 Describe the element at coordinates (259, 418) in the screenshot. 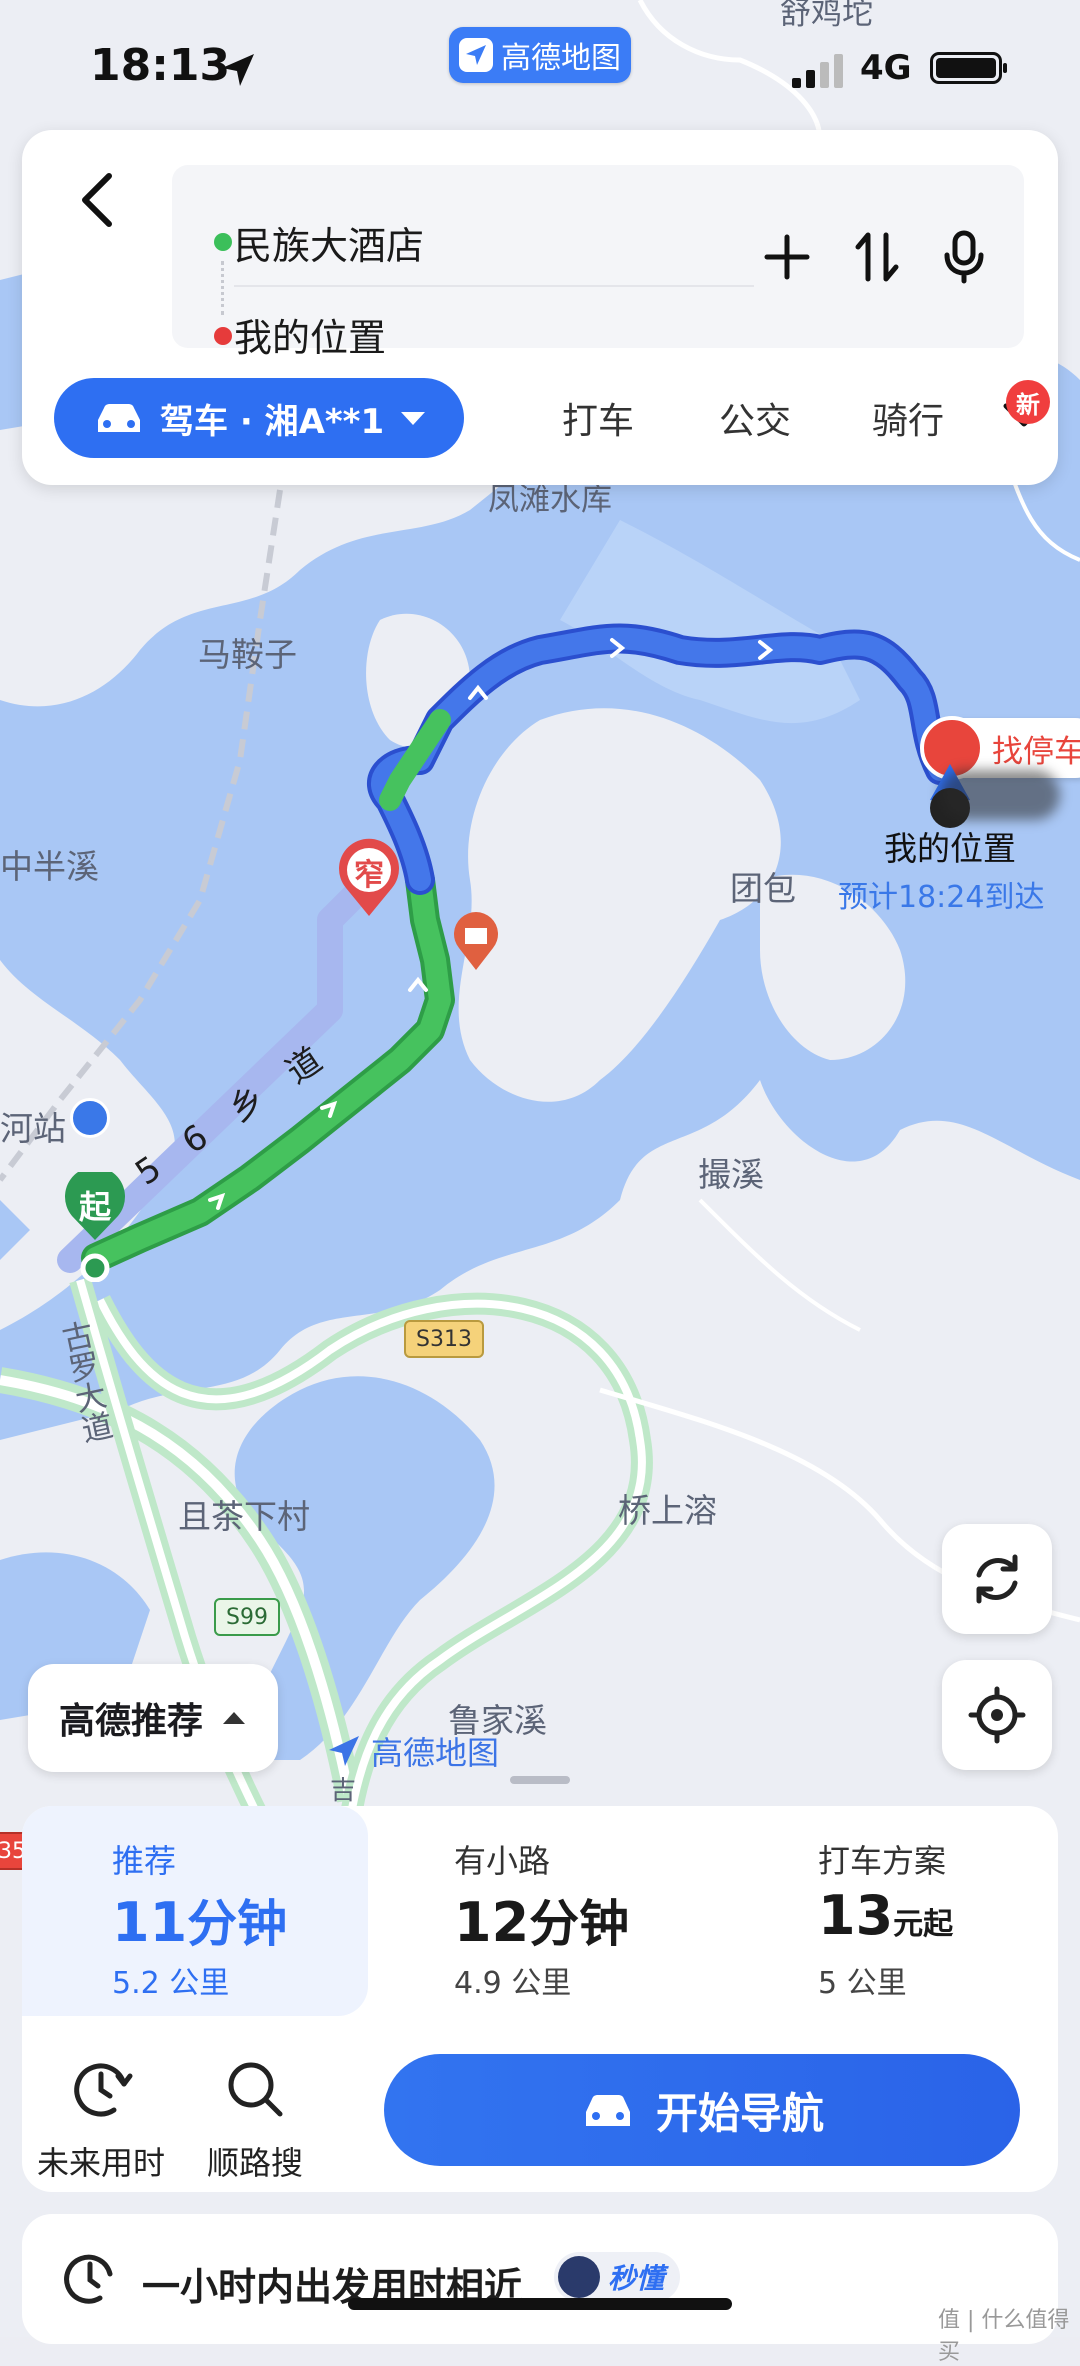

I see `tab-drive-selected: 驾车 · 湘A**1` at that location.